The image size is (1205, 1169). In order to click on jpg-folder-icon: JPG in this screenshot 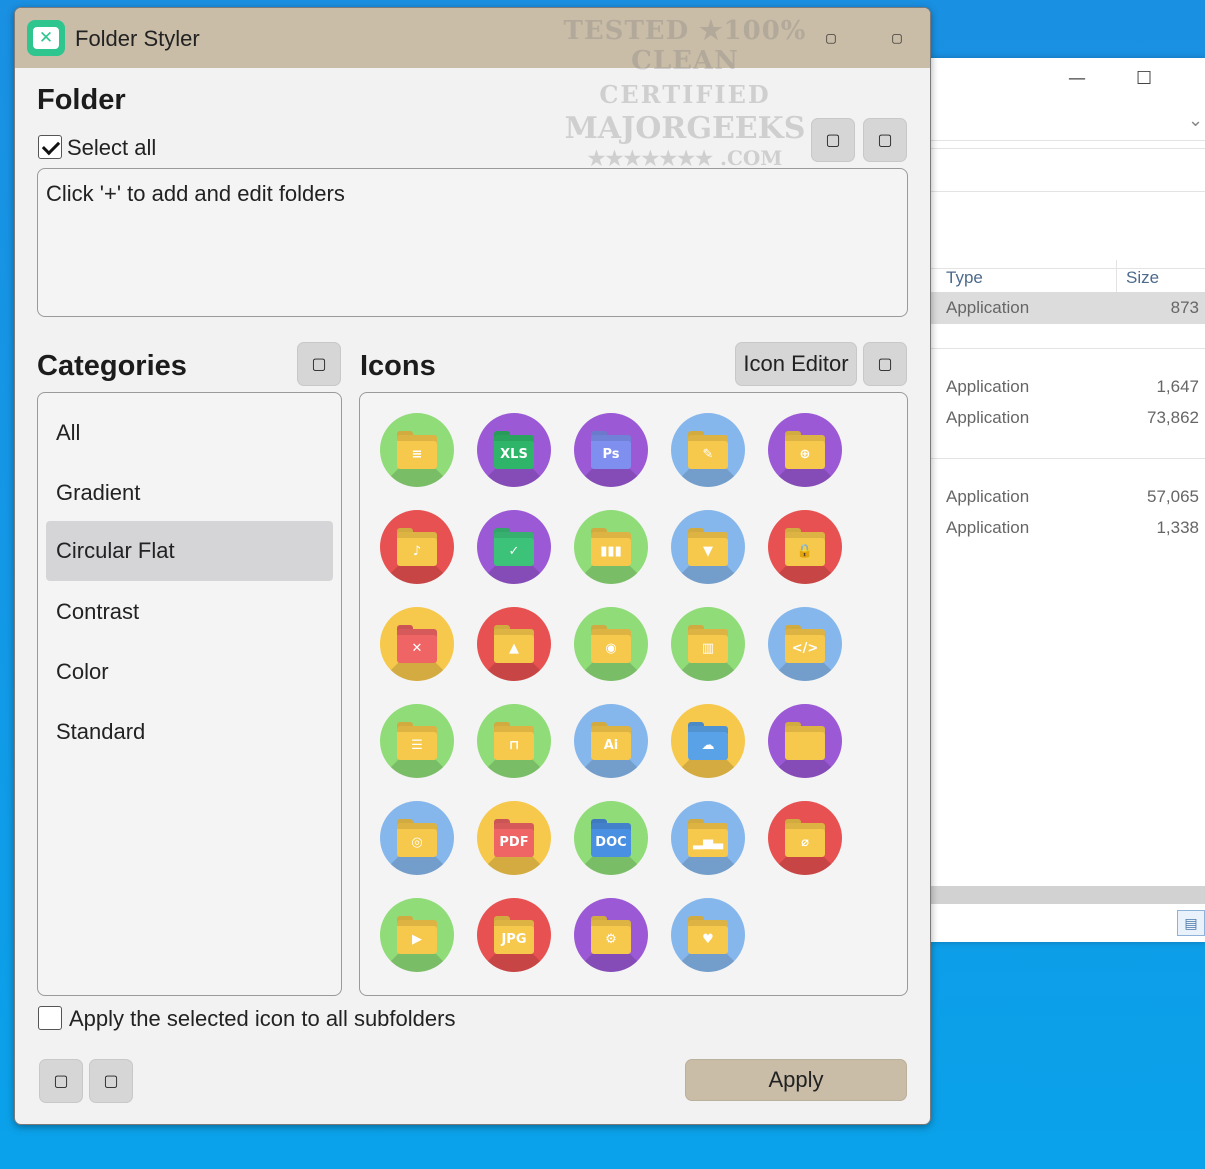, I will do `click(514, 935)`.